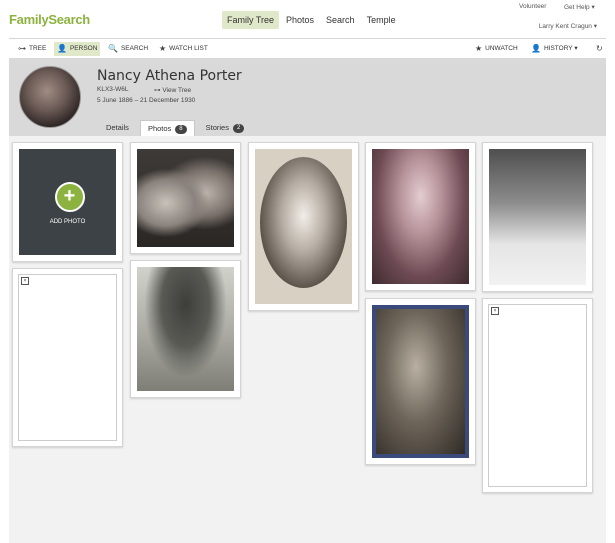 The height and width of the screenshot is (543, 615). Describe the element at coordinates (69, 197) in the screenshot. I see `plus-icon: +` at that location.